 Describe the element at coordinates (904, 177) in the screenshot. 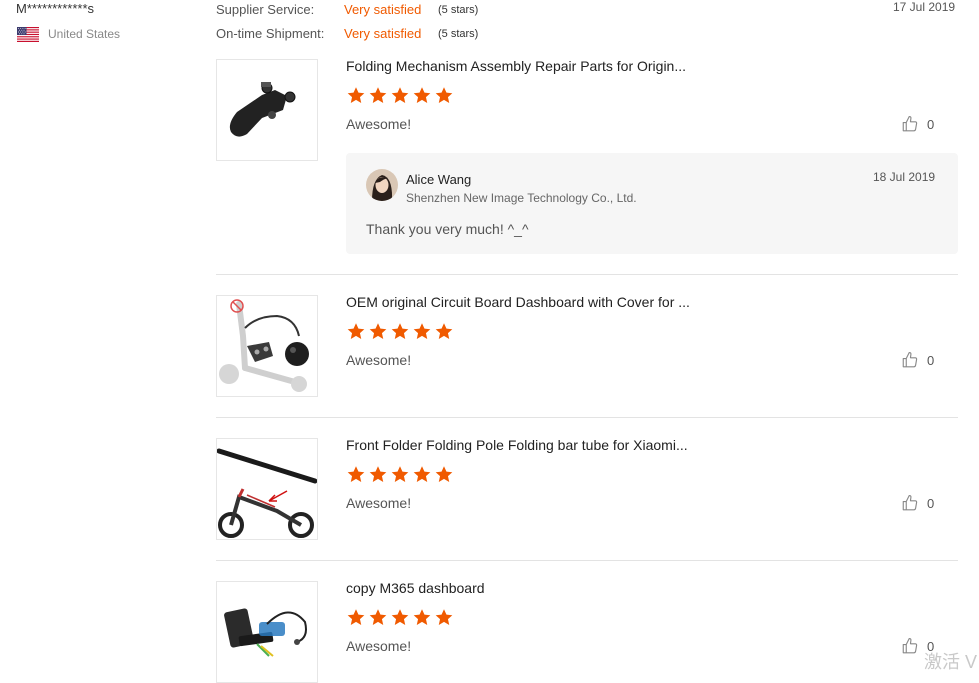

I see `reply-date: 18 Jul 2019` at that location.